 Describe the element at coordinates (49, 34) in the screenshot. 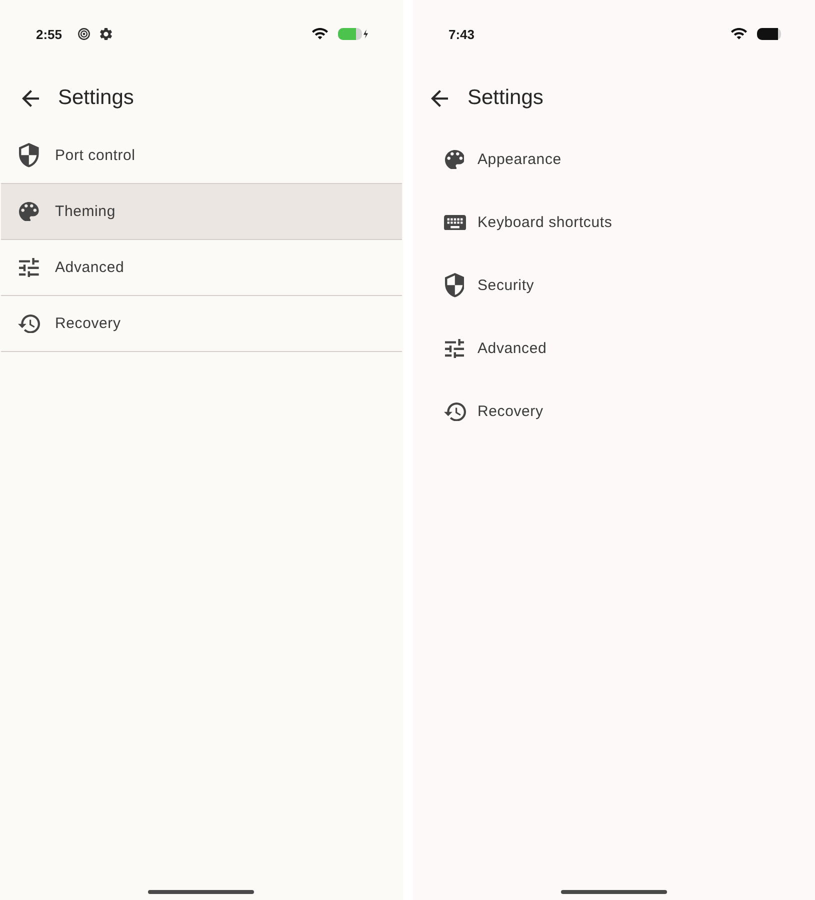

I see `status-time: 2:55` at that location.